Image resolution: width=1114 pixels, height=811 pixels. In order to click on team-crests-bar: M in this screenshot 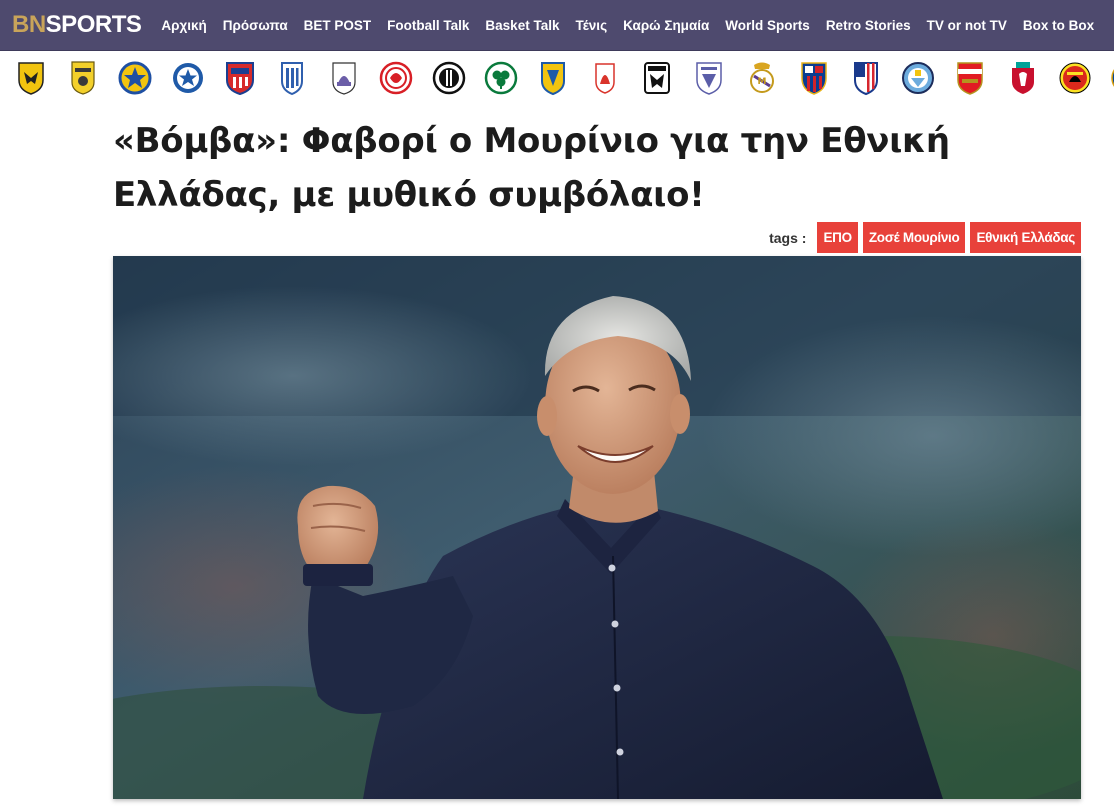, I will do `click(557, 78)`.